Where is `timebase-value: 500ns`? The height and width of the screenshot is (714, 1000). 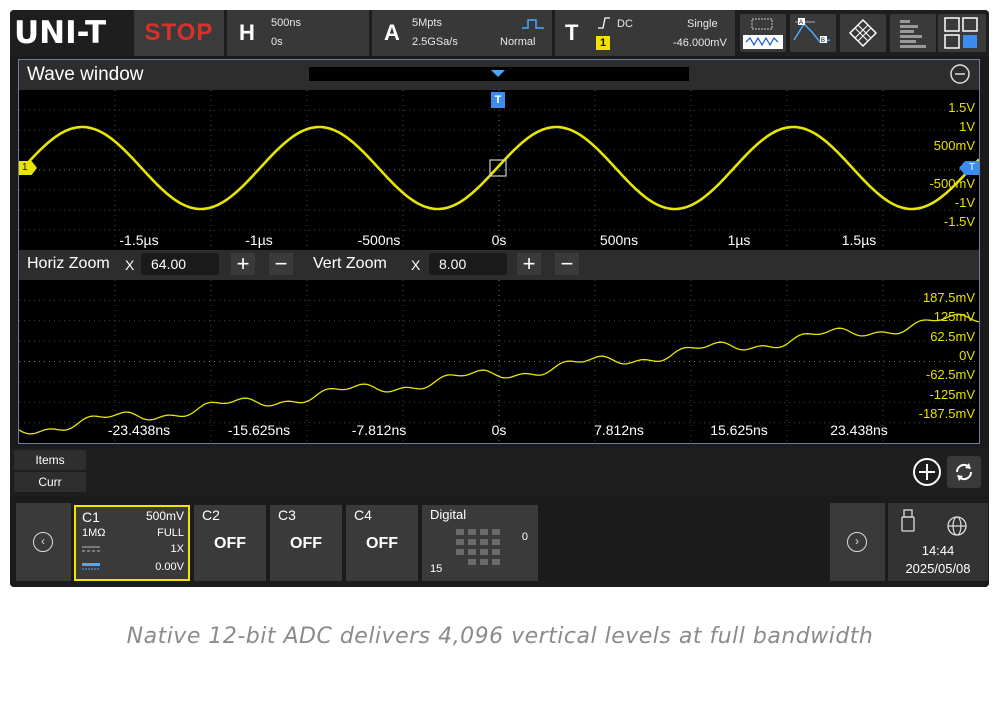
timebase-value: 500ns is located at coordinates (286, 23).